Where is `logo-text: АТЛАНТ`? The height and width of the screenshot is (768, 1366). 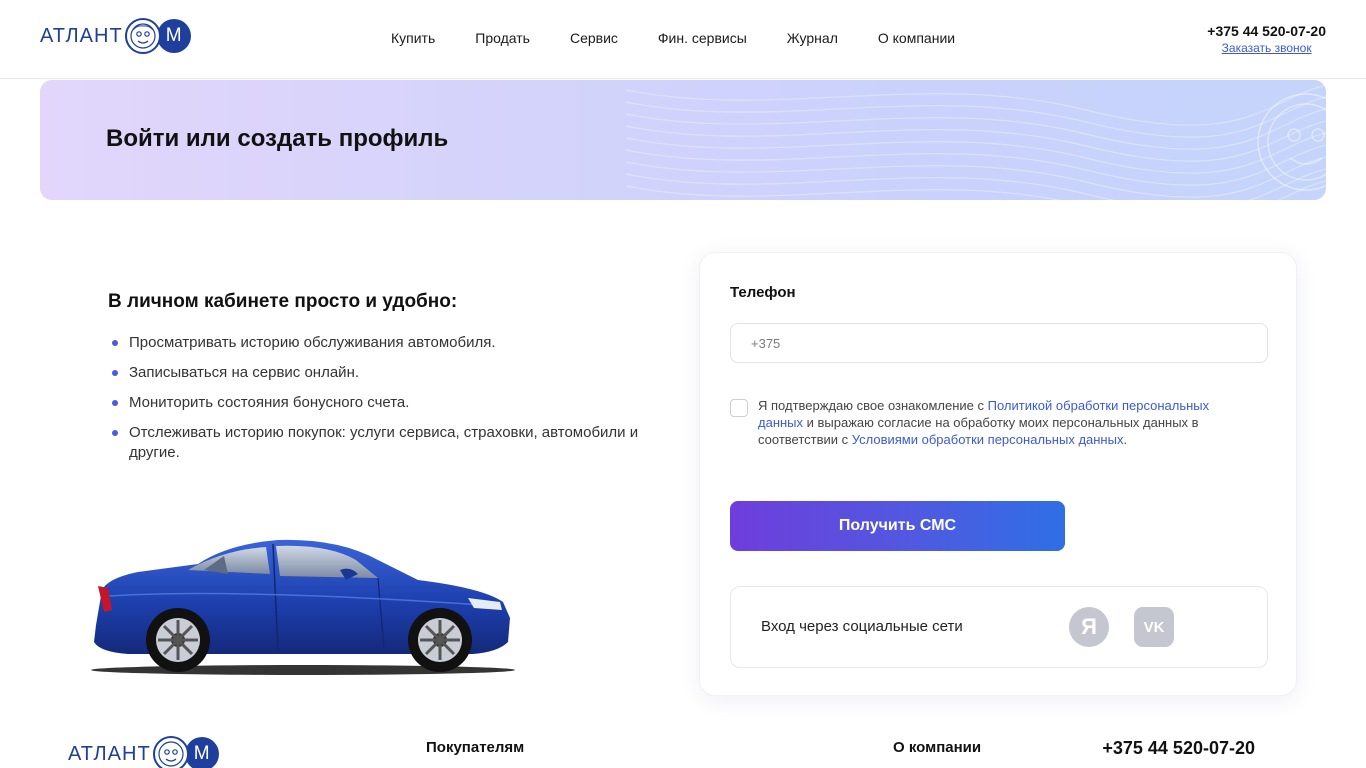 logo-text: АТЛАНТ is located at coordinates (81, 35).